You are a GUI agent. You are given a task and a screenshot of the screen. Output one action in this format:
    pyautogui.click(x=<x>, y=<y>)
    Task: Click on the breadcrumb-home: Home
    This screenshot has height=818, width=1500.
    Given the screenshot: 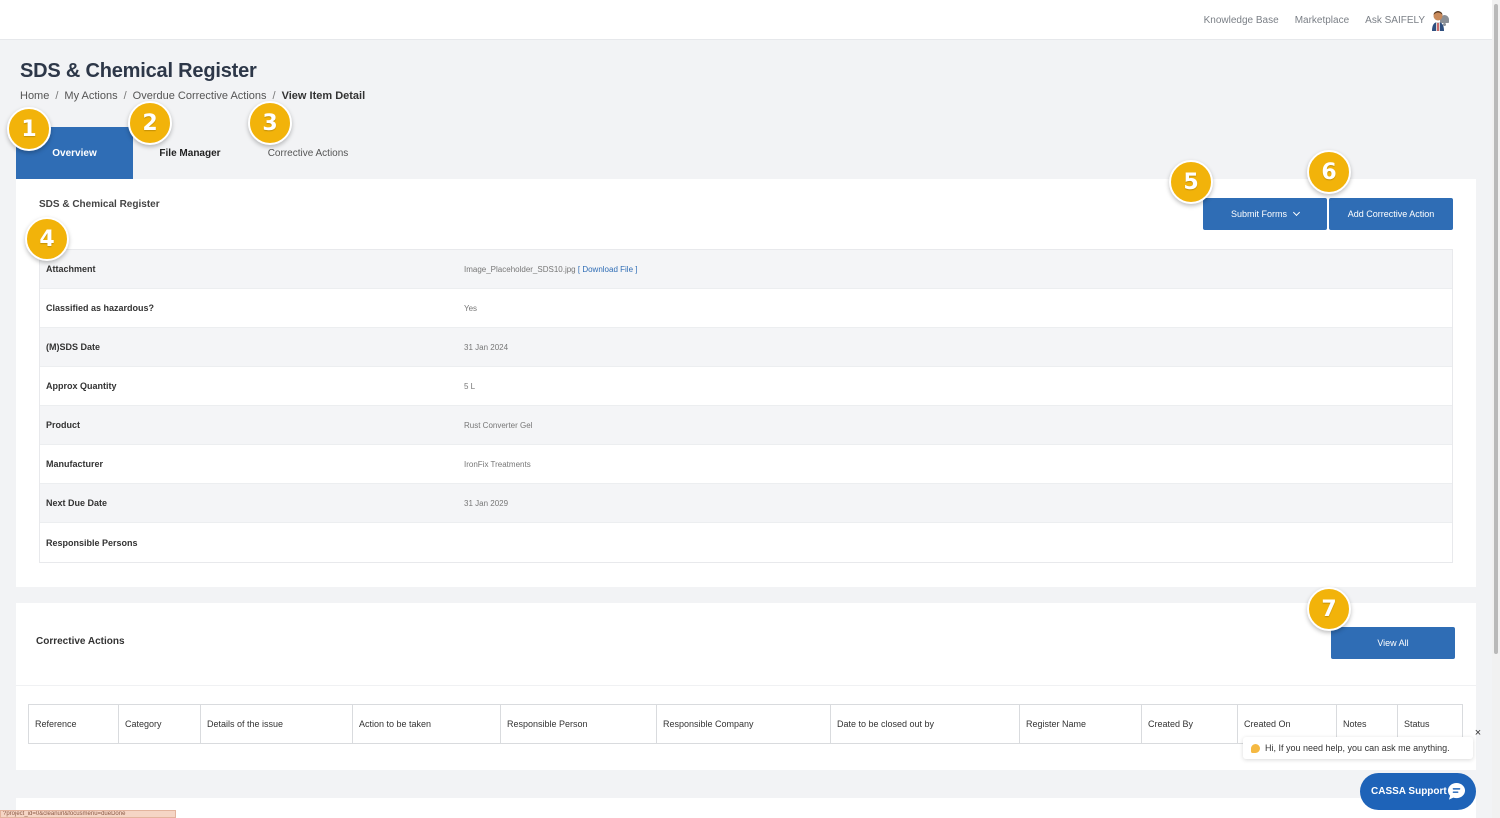 What is the action you would take?
    pyautogui.click(x=34, y=96)
    